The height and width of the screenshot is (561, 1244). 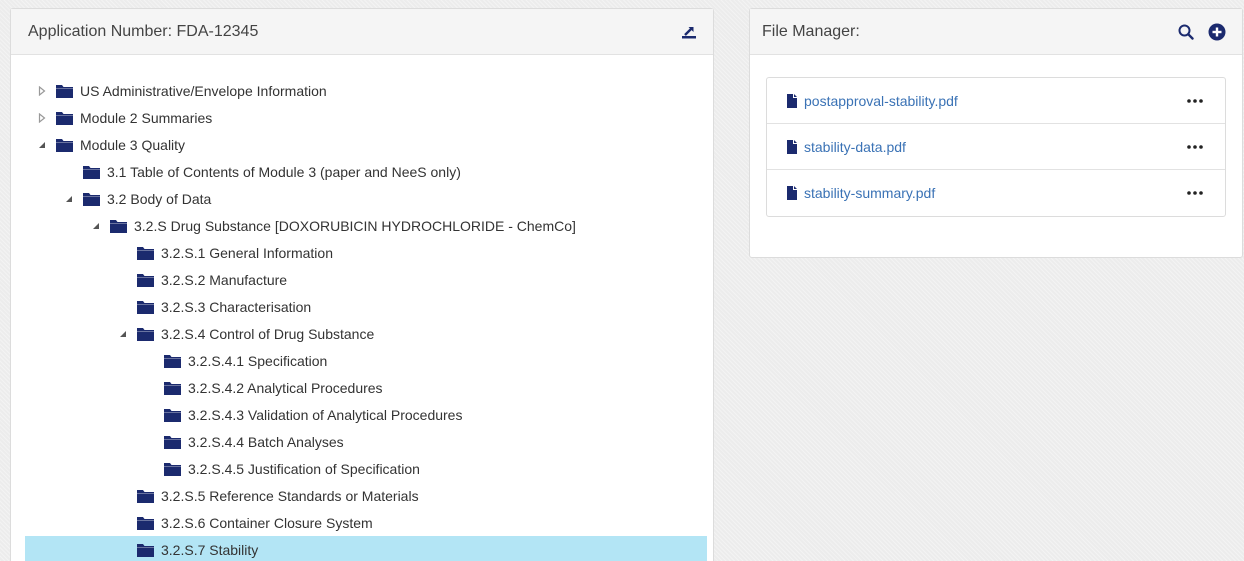 What do you see at coordinates (267, 522) in the screenshot?
I see `tree-item-label: 3.2.S.6 Container Closure System` at bounding box center [267, 522].